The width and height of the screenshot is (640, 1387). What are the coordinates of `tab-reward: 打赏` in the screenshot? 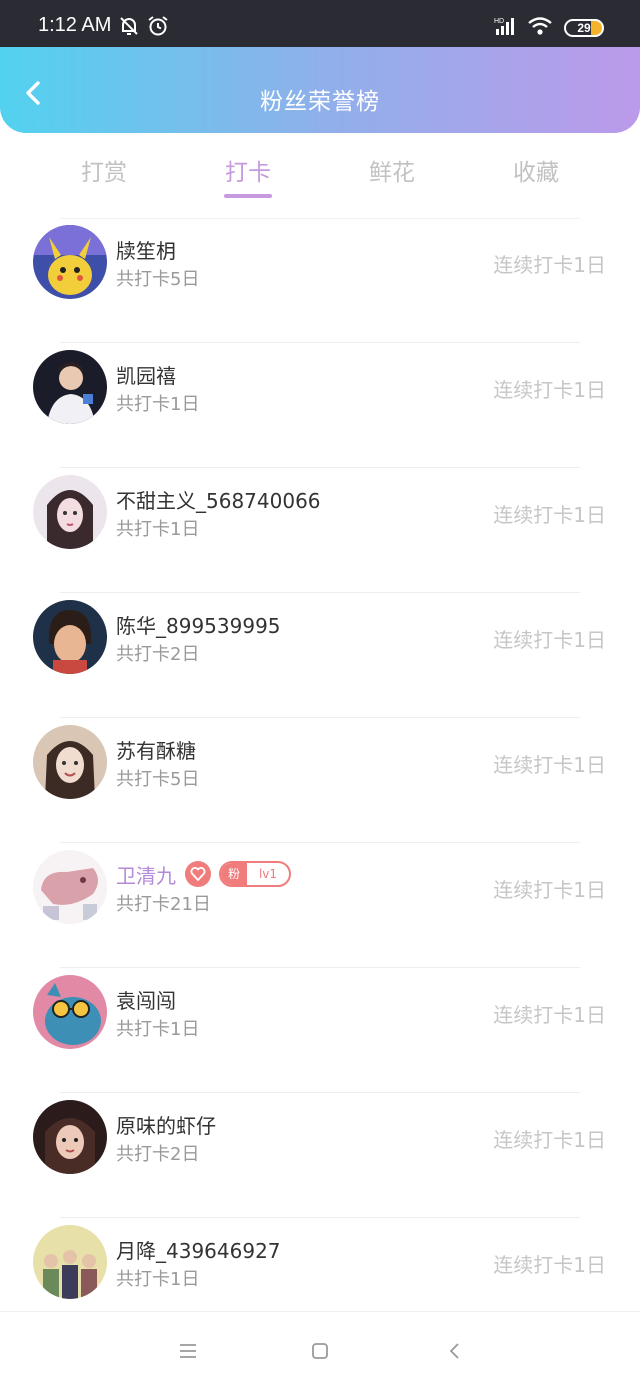 It's located at (104, 170).